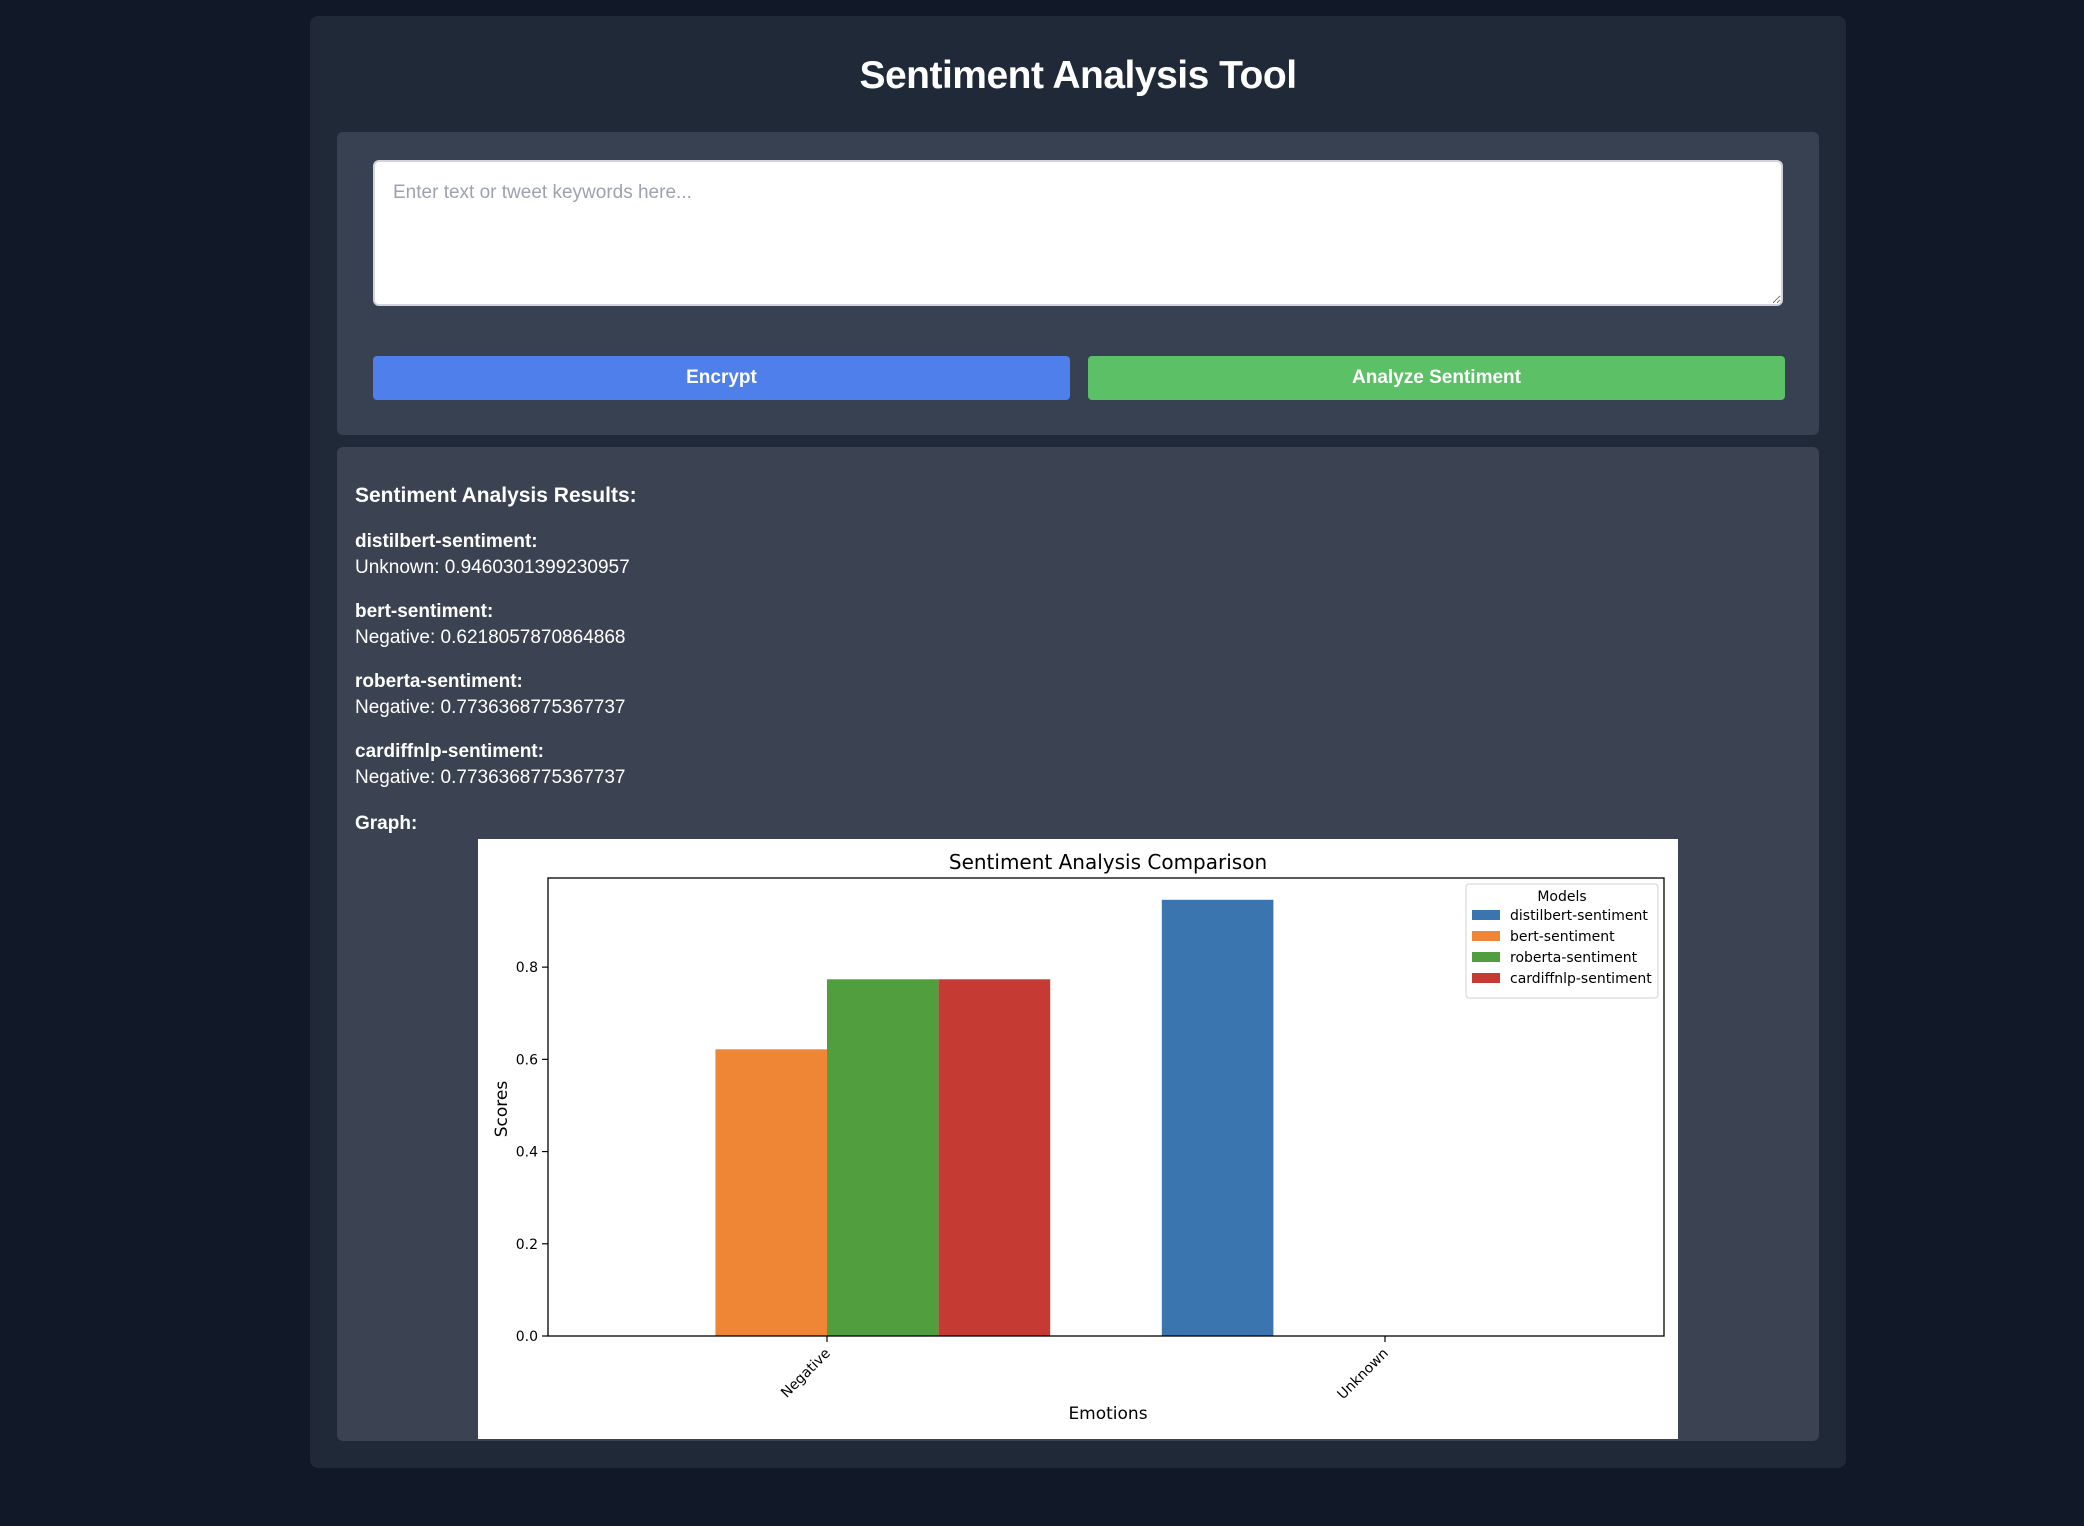 Image resolution: width=2084 pixels, height=1526 pixels. Describe the element at coordinates (527, 1060) in the screenshot. I see `y-tick-label: 0.6` at that location.